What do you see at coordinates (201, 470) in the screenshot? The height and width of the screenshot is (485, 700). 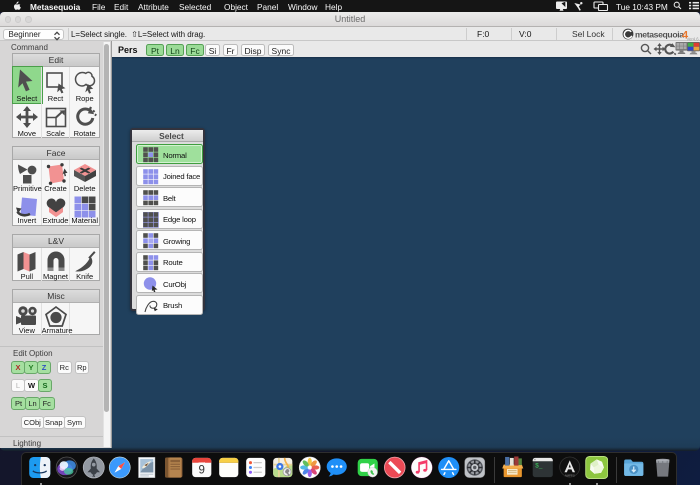 I see `svg-text: 9` at bounding box center [201, 470].